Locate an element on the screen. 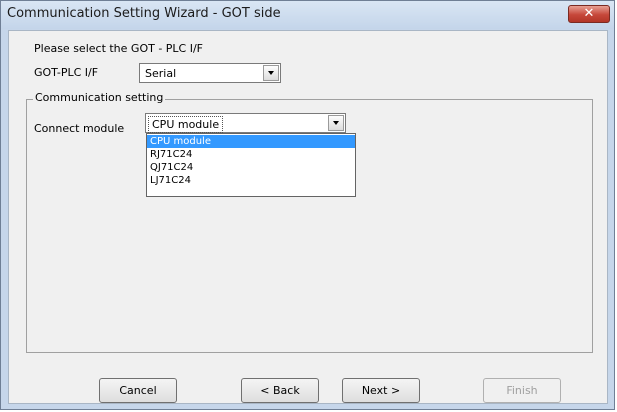 The image size is (617, 412). back-button: < Back is located at coordinates (280, 390).